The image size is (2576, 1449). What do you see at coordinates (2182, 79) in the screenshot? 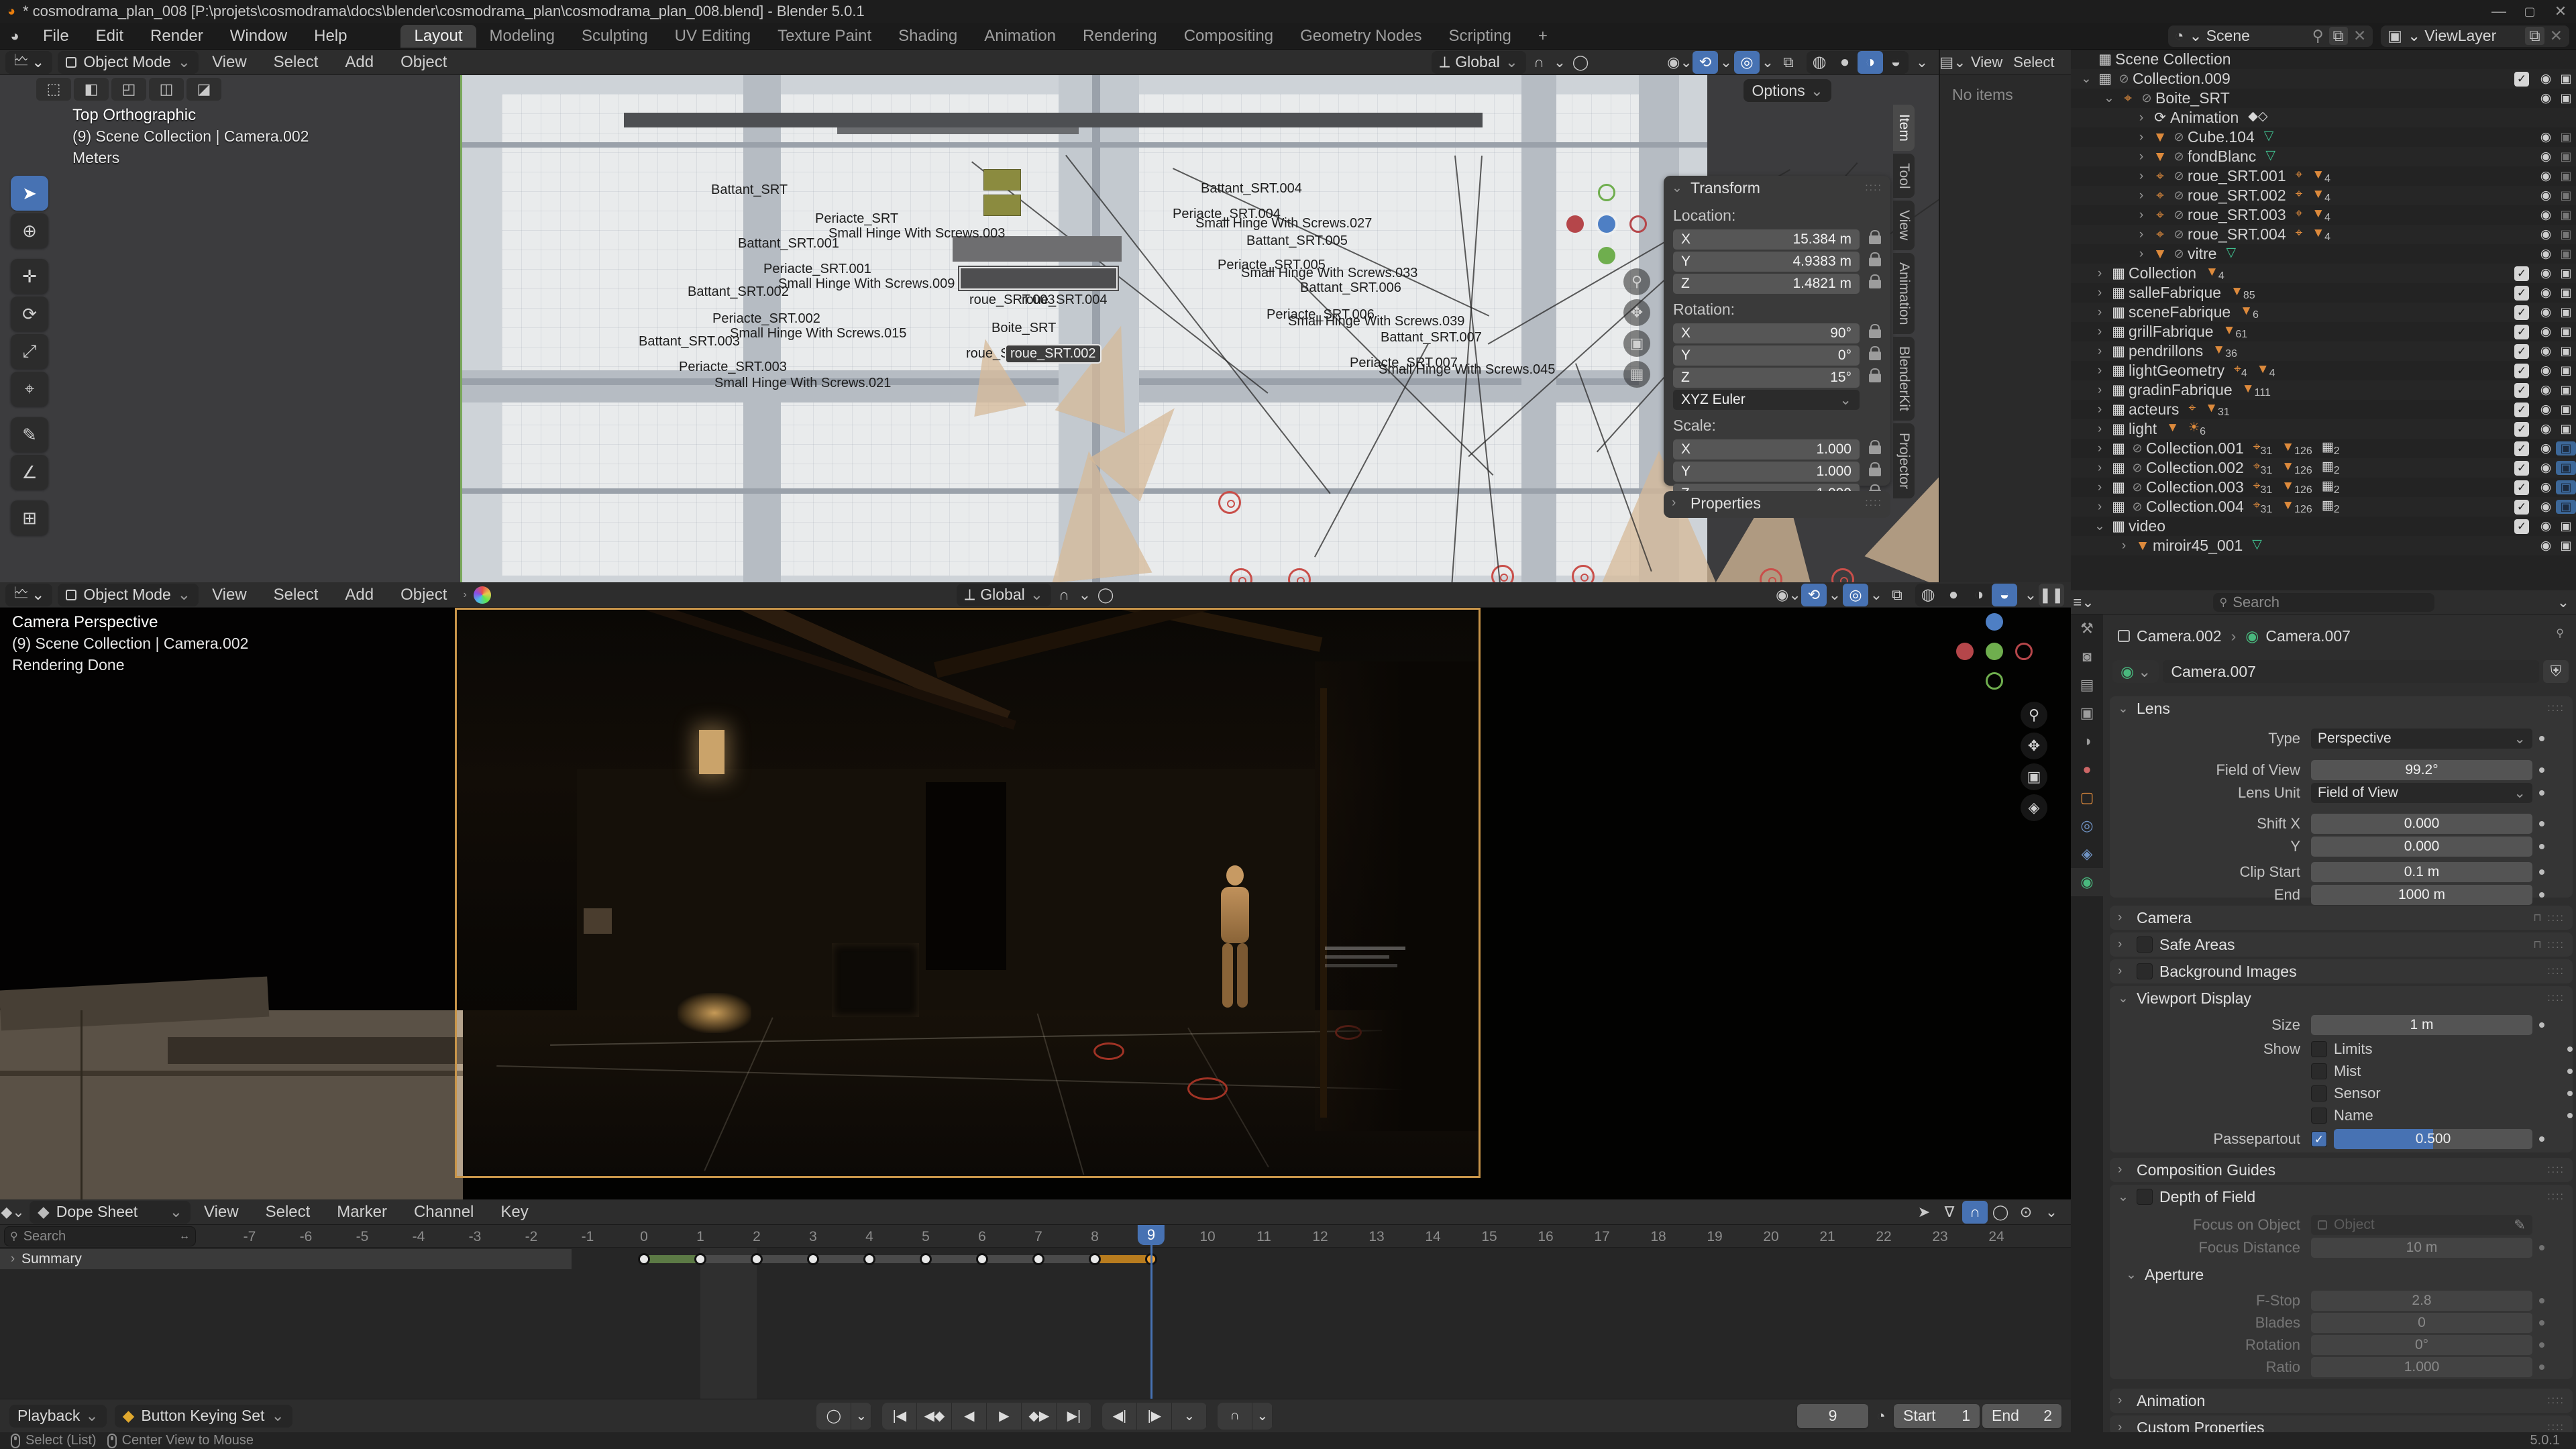
I see `outliner-item-label: Collection.009` at bounding box center [2182, 79].